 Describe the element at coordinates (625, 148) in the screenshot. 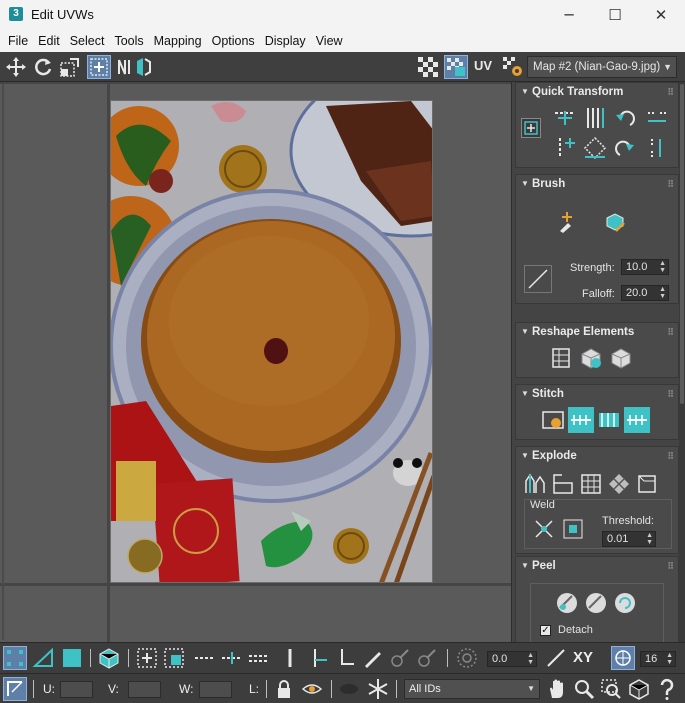

I see `rotate-cw-icon` at that location.